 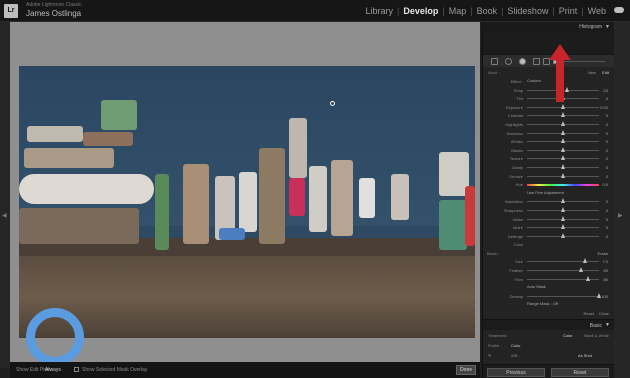 What do you see at coordinates (536, 286) in the screenshot?
I see `auto-mask-checkbox: Auto Mask` at bounding box center [536, 286].